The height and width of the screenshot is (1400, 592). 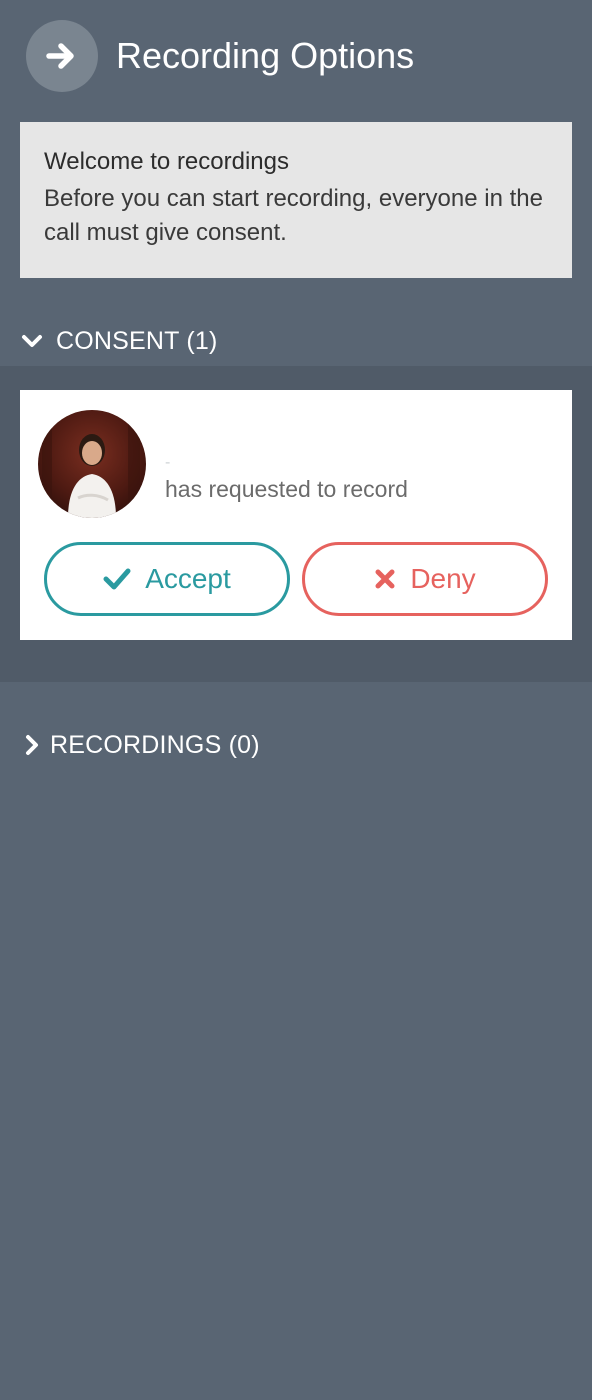 I want to click on close-panel-button, so click(x=62, y=56).